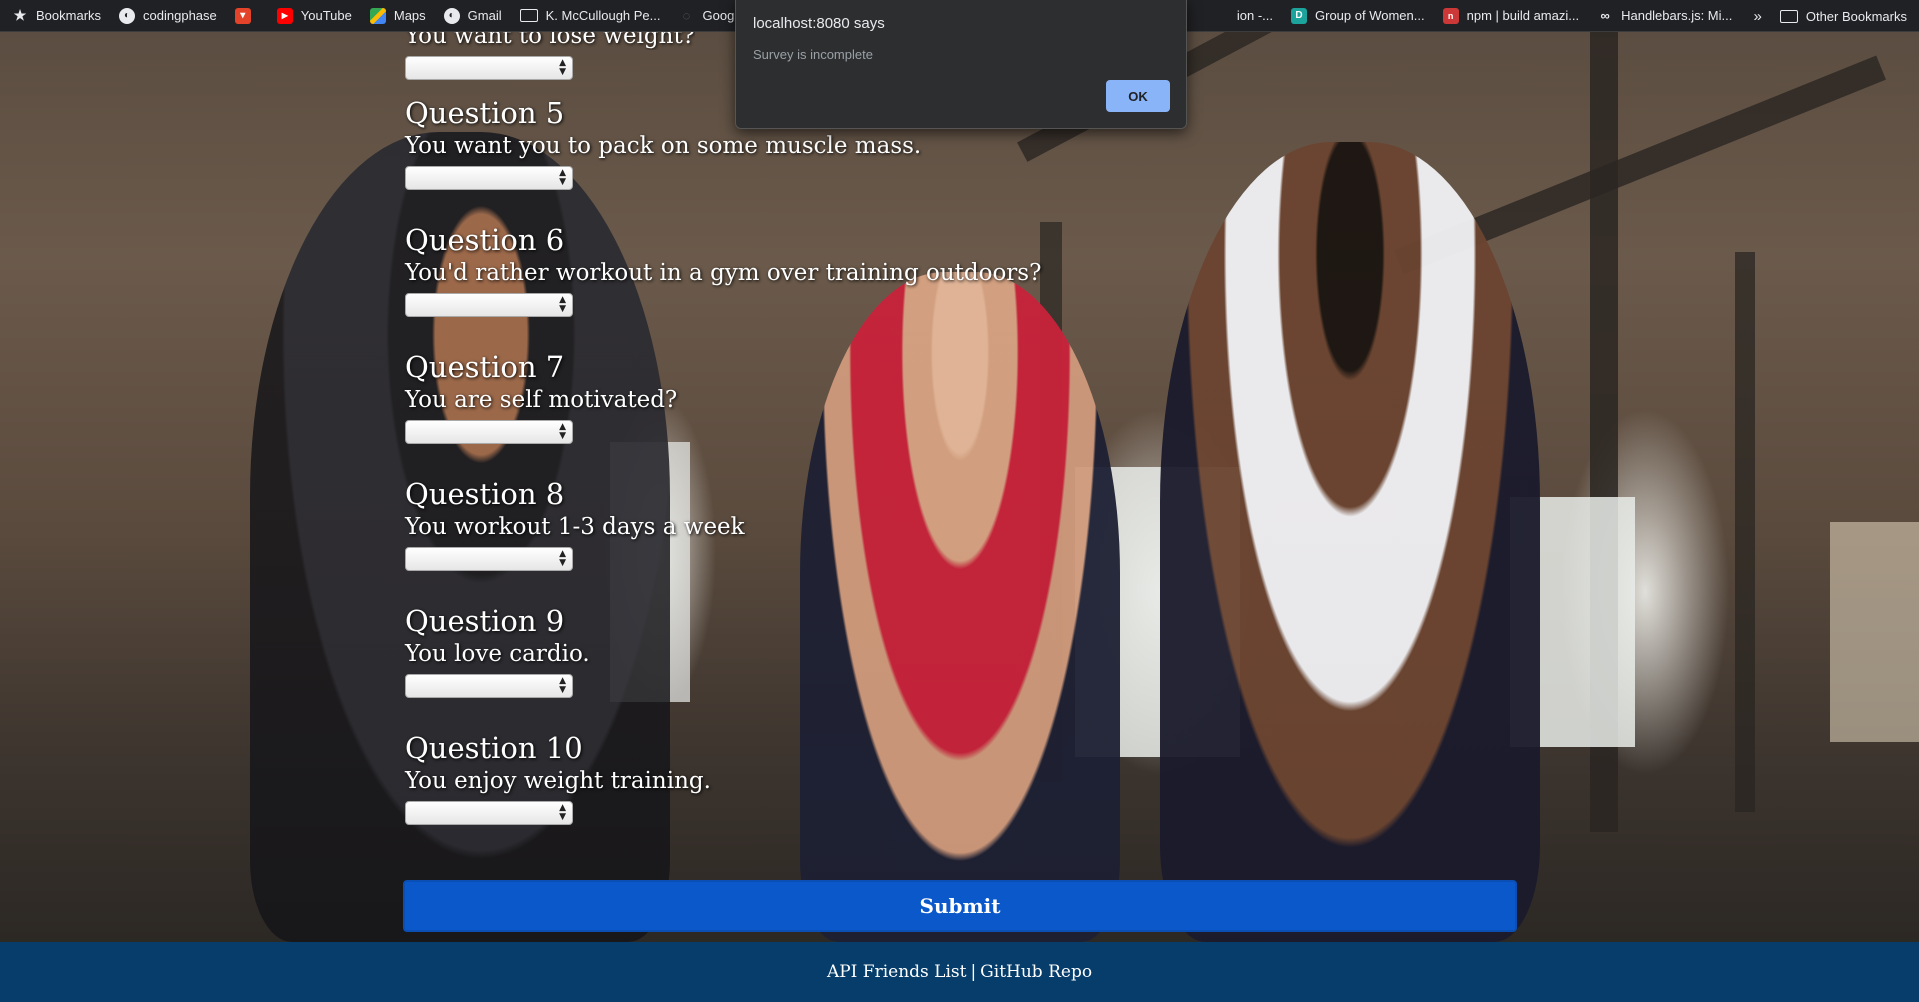  Describe the element at coordinates (409, 15) in the screenshot. I see `bookmark-label: Maps` at that location.